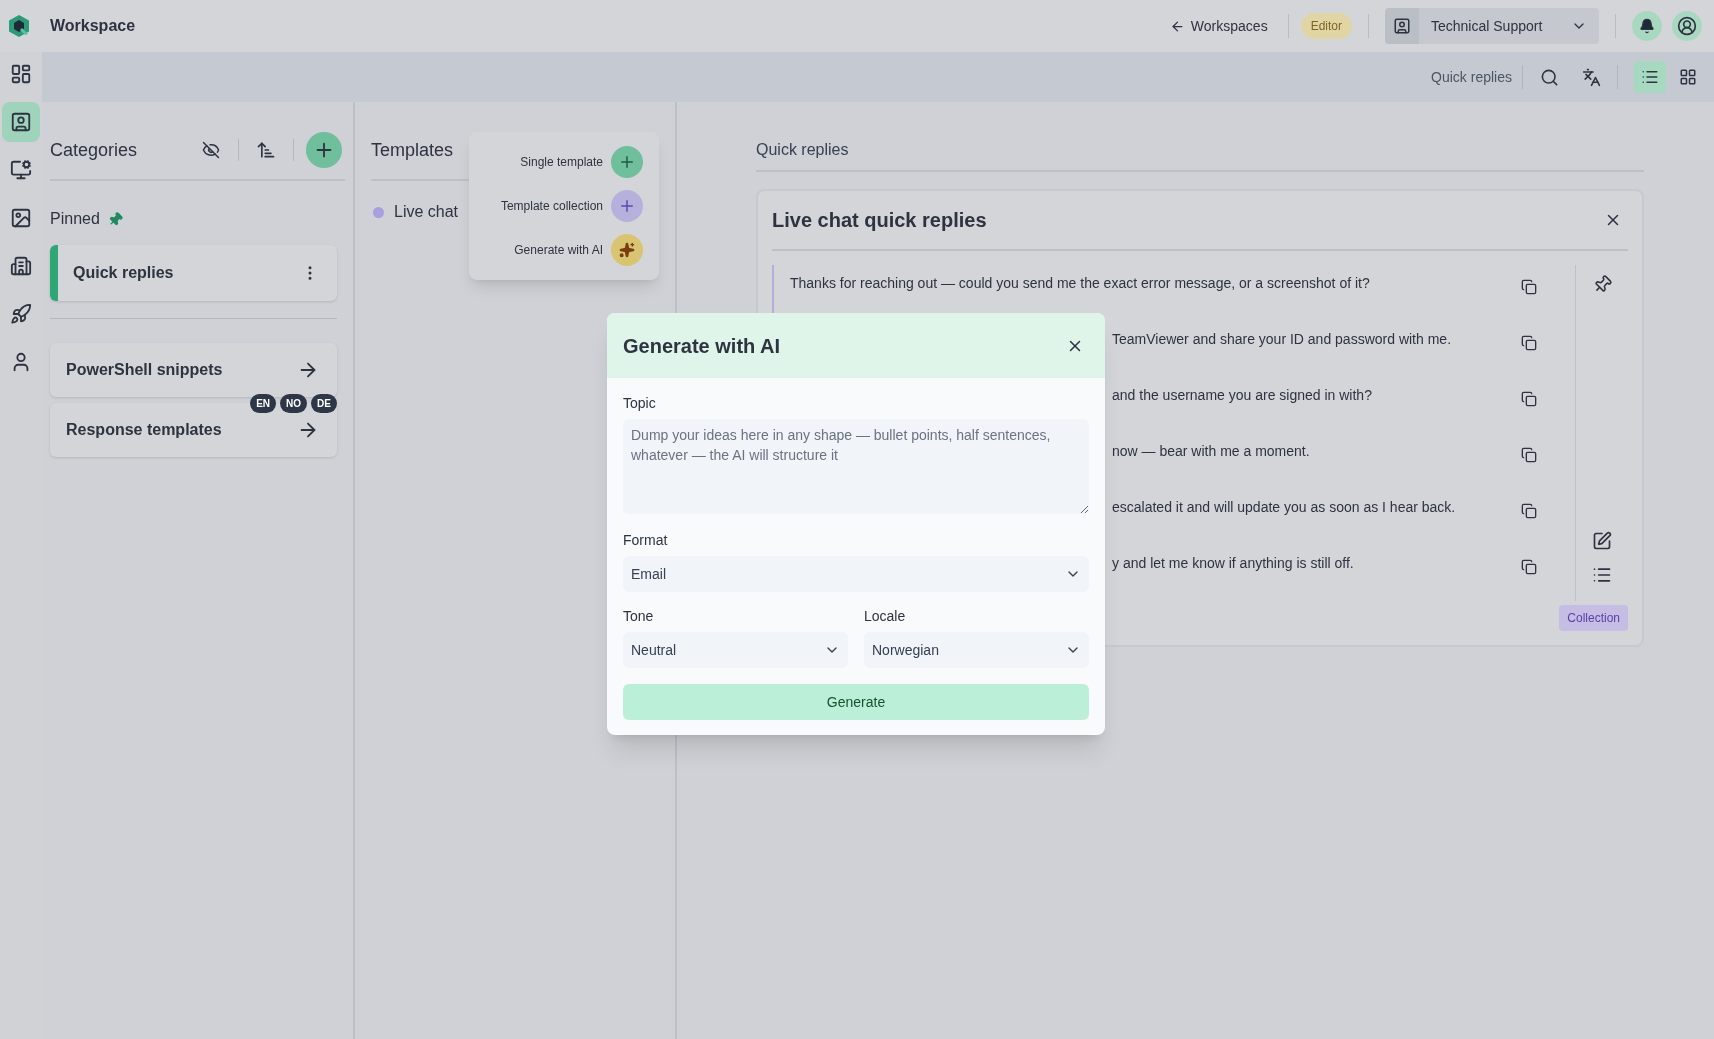 The width and height of the screenshot is (1714, 1039). I want to click on category-card: Quick replies, so click(193, 273).